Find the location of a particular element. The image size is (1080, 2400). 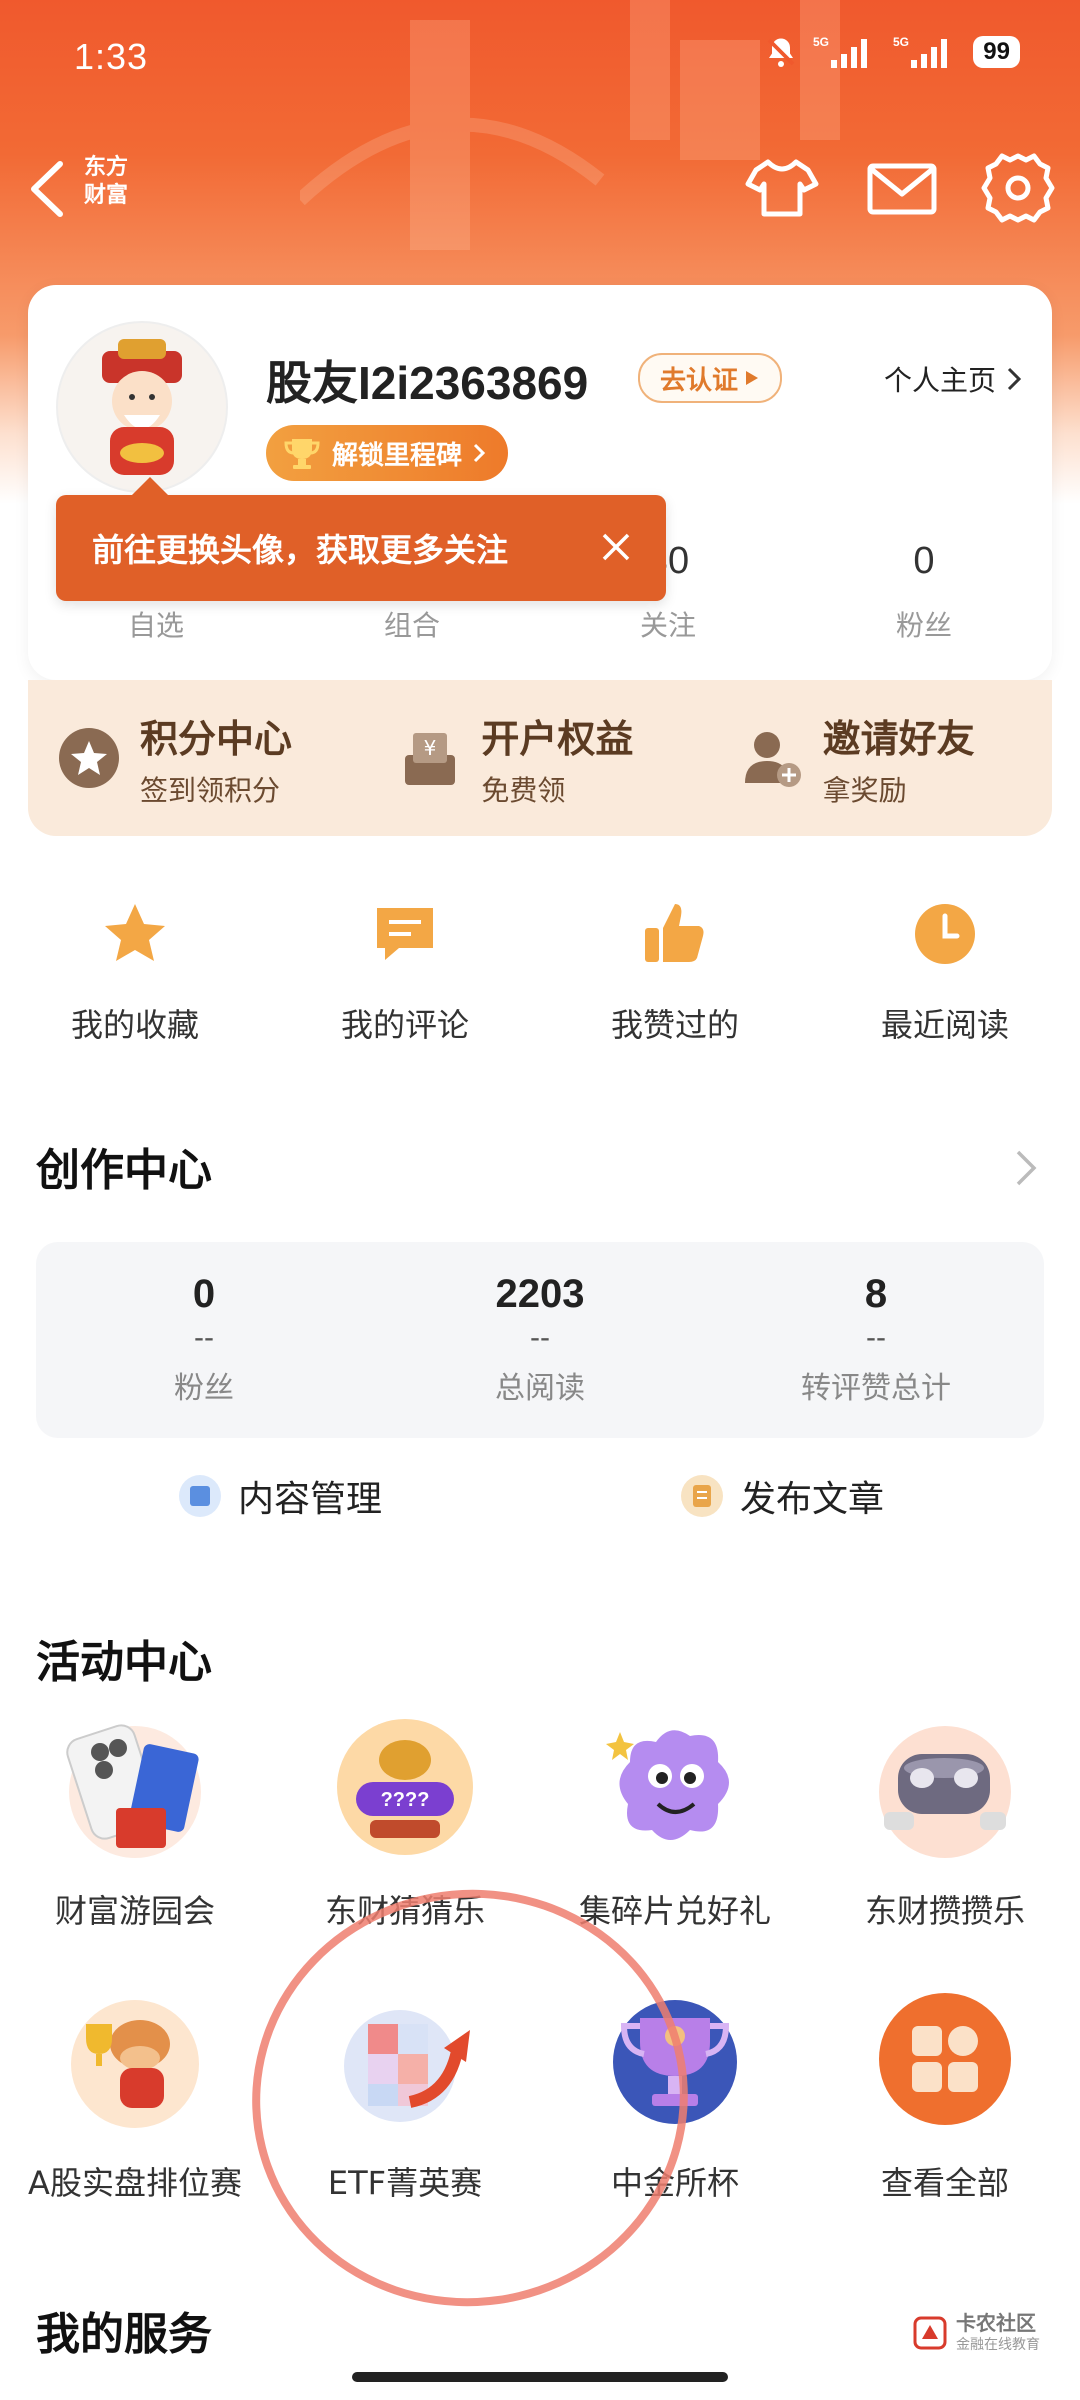

creator-stat-label: 总阅读 is located at coordinates (540, 1388).